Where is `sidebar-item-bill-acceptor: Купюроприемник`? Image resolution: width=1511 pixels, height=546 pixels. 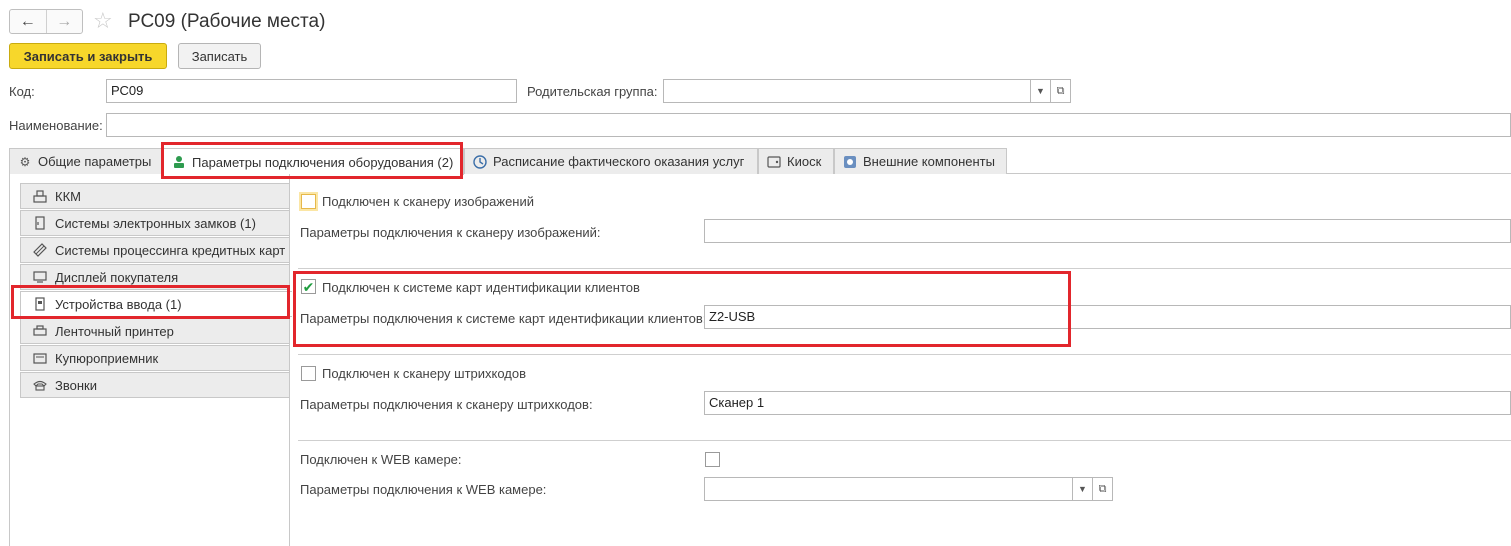
sidebar-item-bill-acceptor: Купюроприемник is located at coordinates (155, 358).